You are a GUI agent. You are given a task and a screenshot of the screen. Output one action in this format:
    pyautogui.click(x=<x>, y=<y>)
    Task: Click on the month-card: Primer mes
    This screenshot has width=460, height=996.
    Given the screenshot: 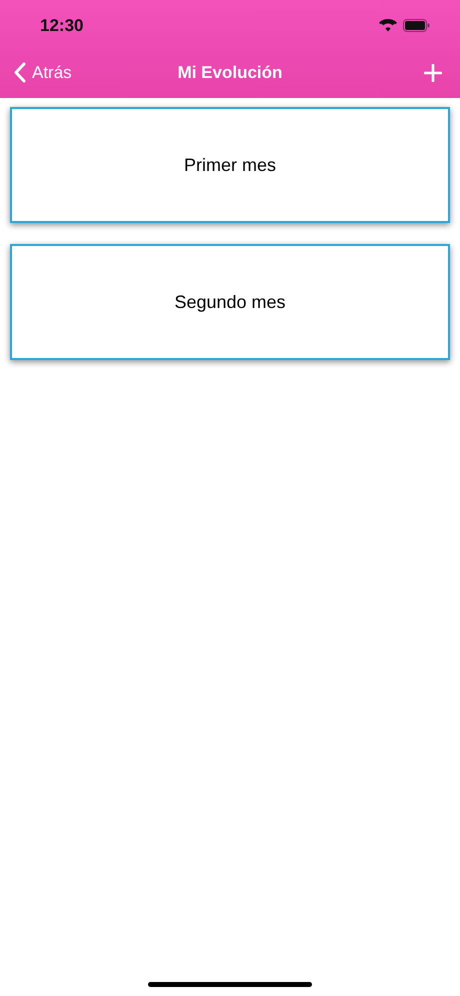 What is the action you would take?
    pyautogui.click(x=230, y=165)
    